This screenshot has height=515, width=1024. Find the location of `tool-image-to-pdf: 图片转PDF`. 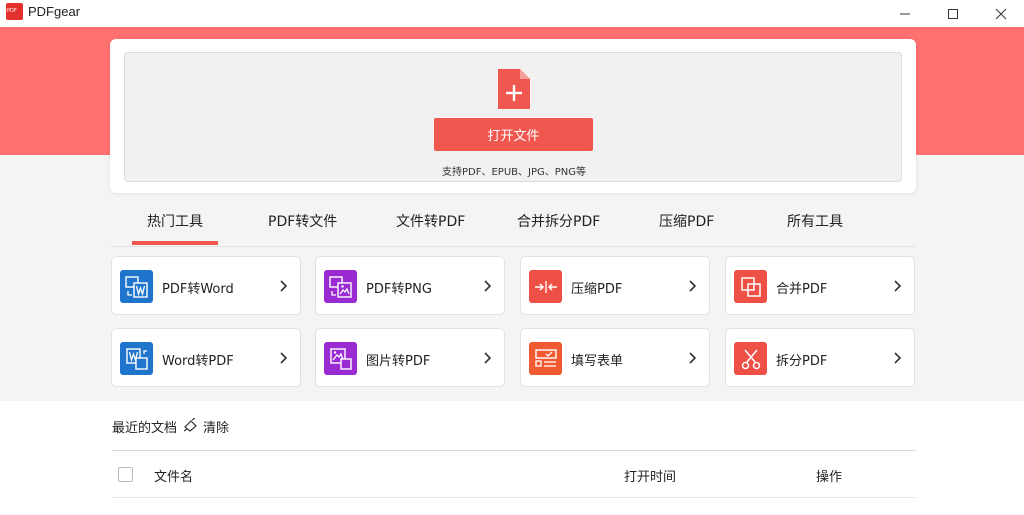

tool-image-to-pdf: 图片转PDF is located at coordinates (410, 357).